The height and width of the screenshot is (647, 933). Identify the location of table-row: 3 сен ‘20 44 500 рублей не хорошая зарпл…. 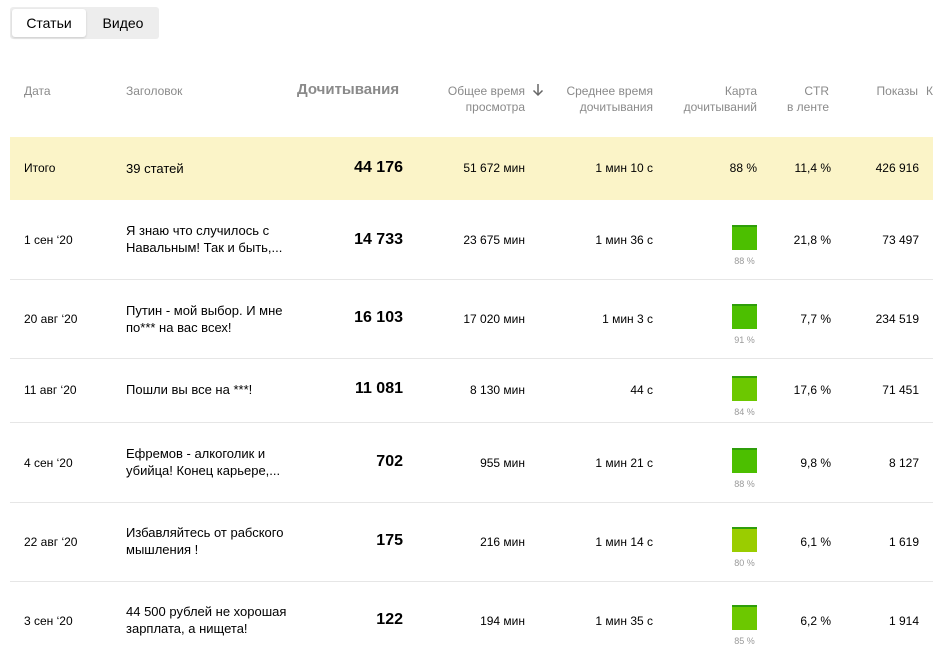
(471, 614).